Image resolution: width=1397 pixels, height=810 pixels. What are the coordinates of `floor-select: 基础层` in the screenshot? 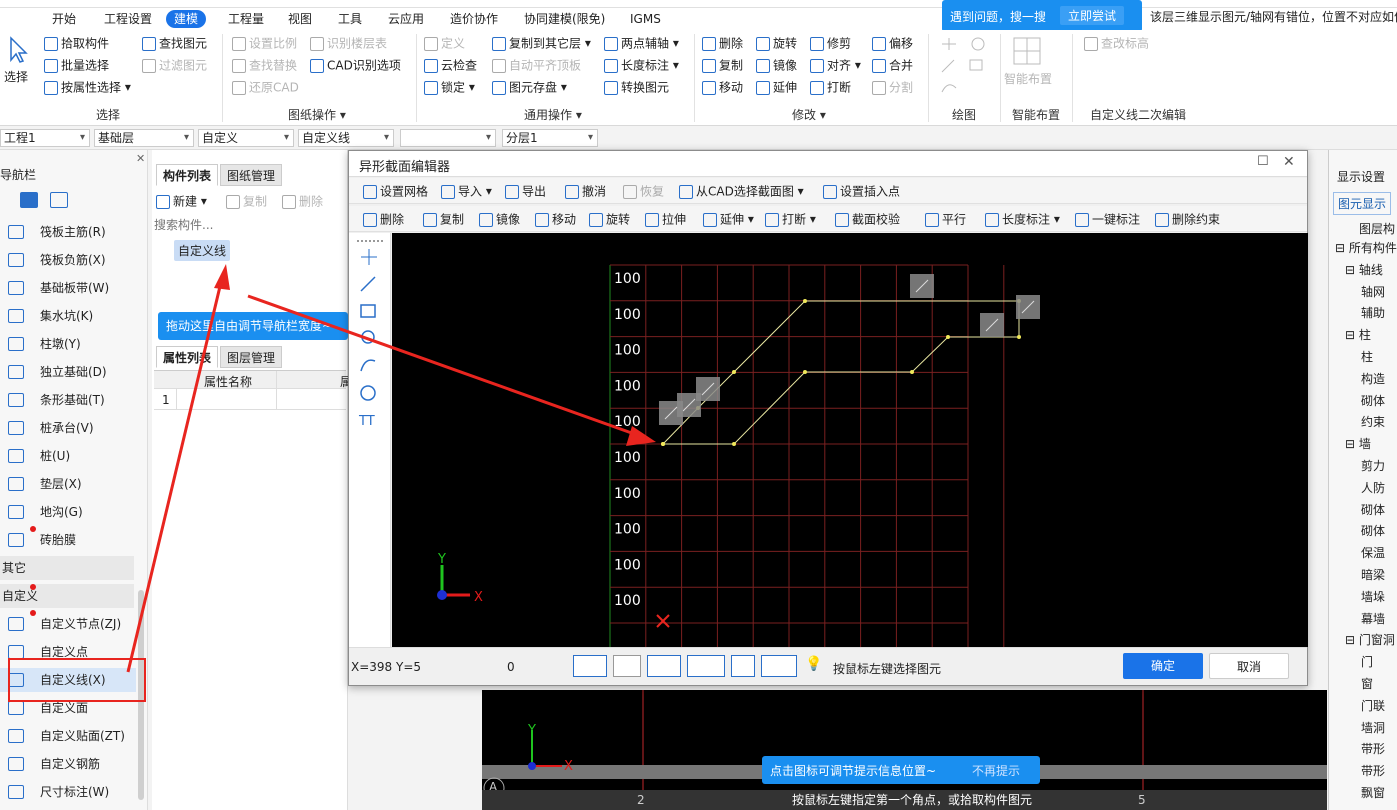 It's located at (144, 138).